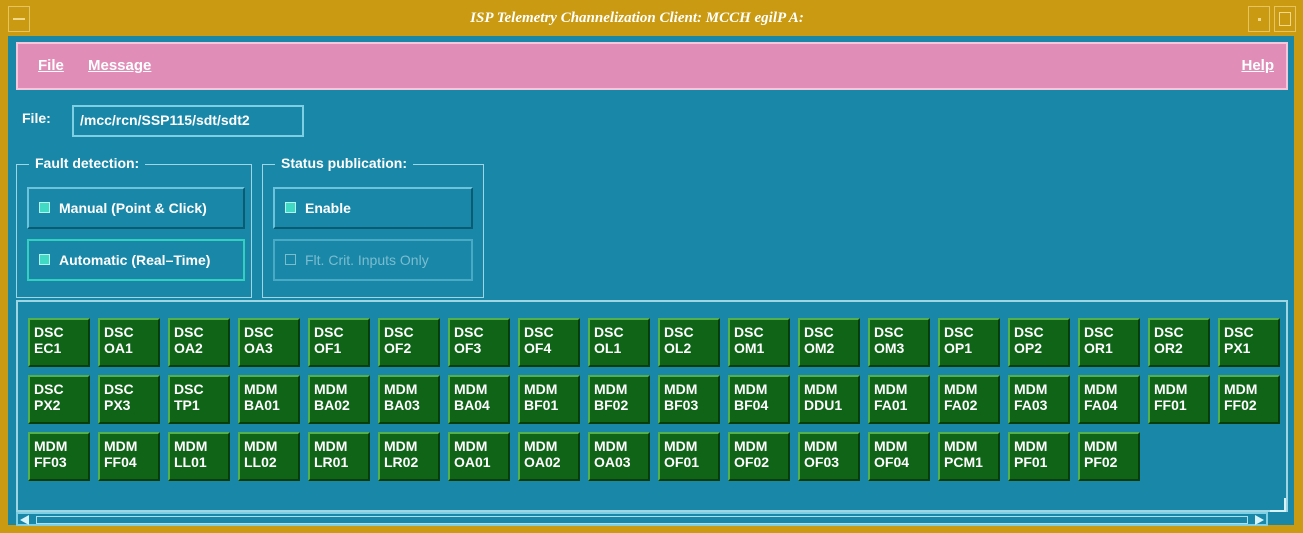  I want to click on channel-button: DSC OF1, so click(339, 342).